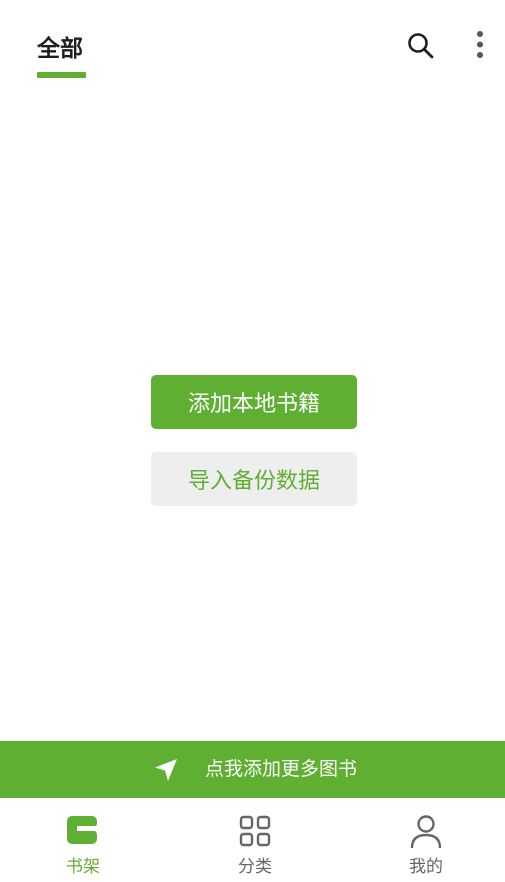 The height and width of the screenshot is (882, 505). Describe the element at coordinates (166, 770) in the screenshot. I see `send-arrow-icon` at that location.